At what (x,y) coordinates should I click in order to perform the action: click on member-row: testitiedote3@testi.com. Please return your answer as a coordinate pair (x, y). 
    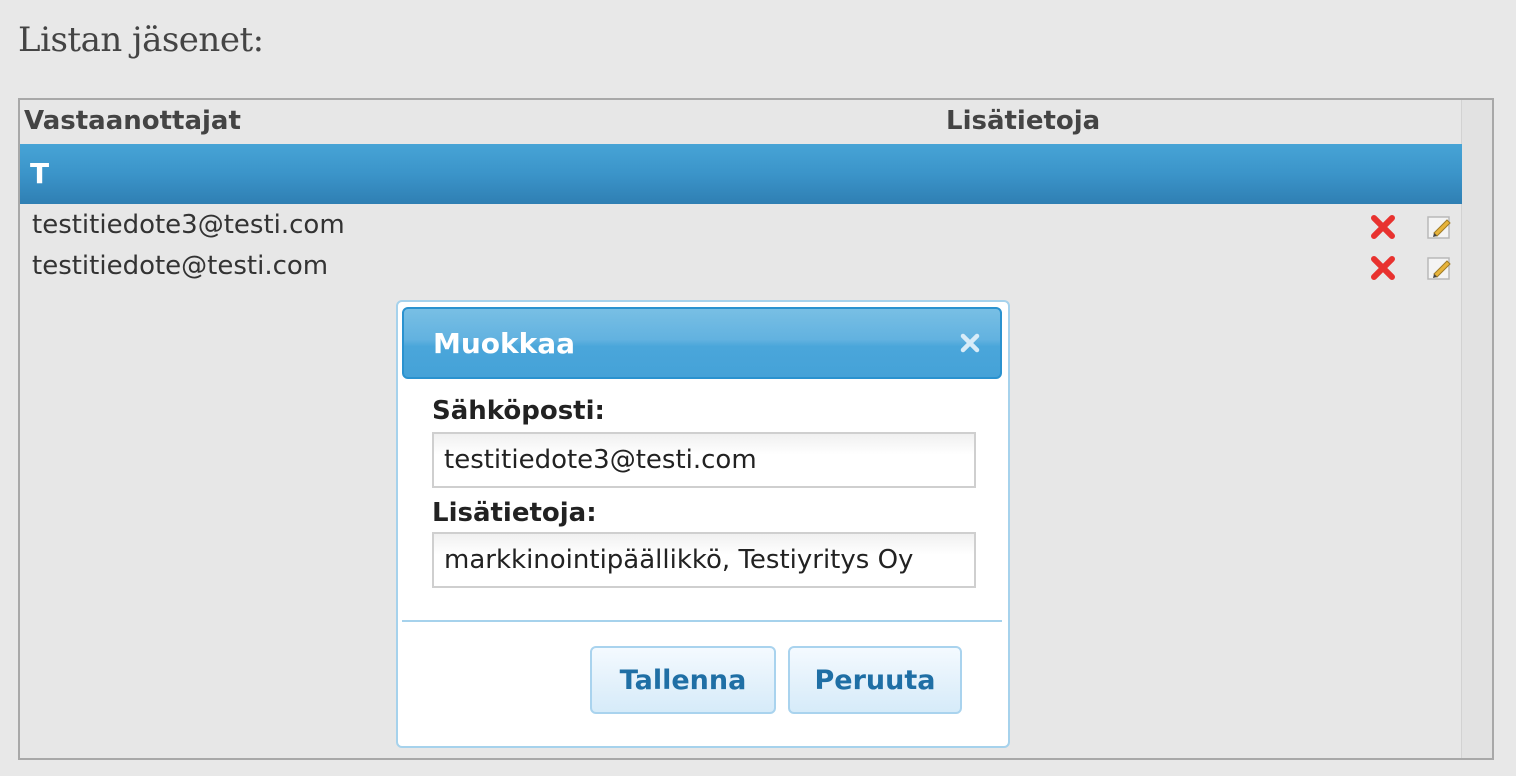
    Looking at the image, I should click on (741, 228).